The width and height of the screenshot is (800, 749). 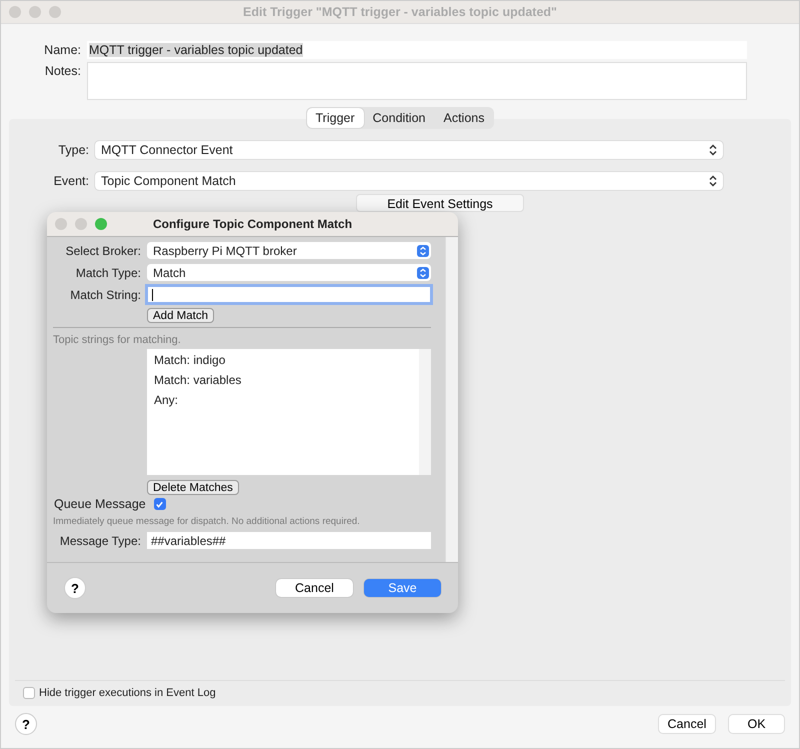 What do you see at coordinates (289, 412) in the screenshot?
I see `match-list: Match: indigo Match: variables Any:` at bounding box center [289, 412].